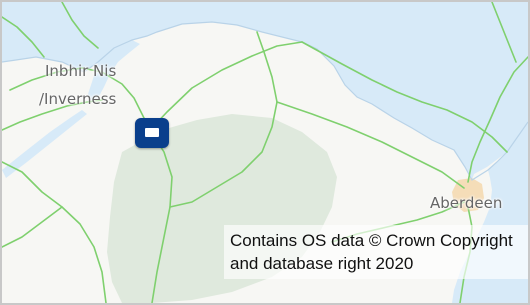  Describe the element at coordinates (466, 203) in the screenshot. I see `place-label-aberdeen: Aberdeen` at that location.